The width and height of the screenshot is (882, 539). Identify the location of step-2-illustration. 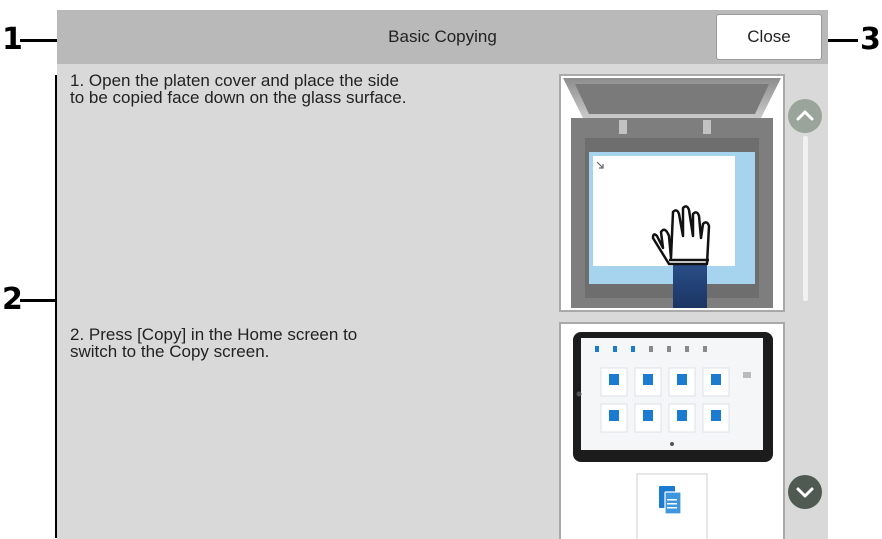
(672, 430).